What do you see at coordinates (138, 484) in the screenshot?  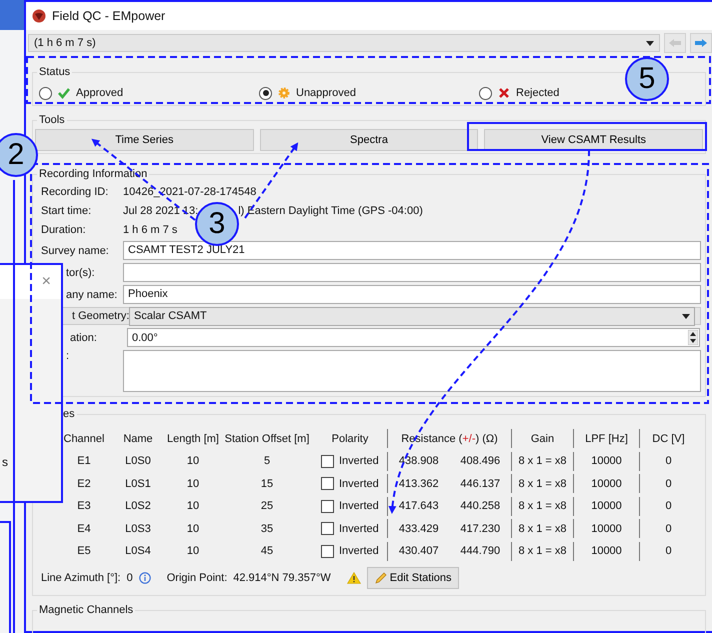 I see `table-cell: L0S1` at bounding box center [138, 484].